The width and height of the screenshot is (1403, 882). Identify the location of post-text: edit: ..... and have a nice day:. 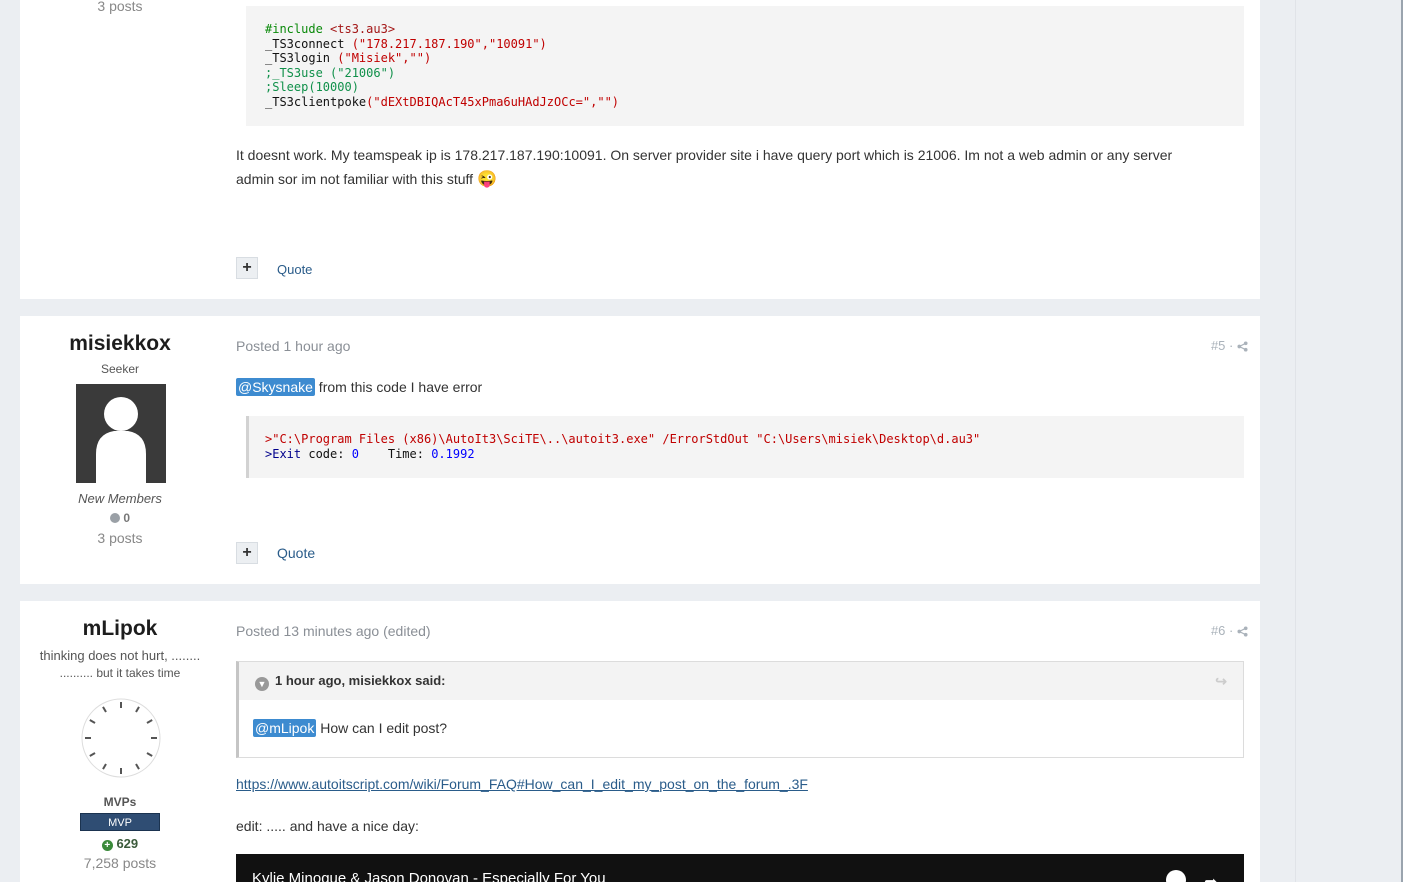
(327, 826).